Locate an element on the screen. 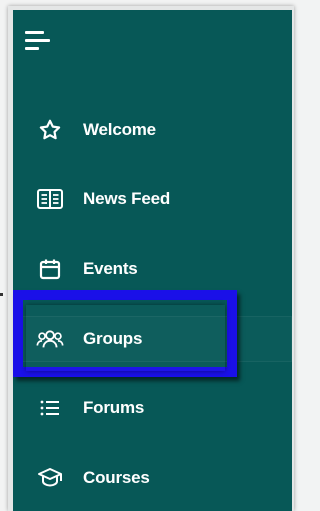 The width and height of the screenshot is (320, 511). sidebar-item-label: Courses is located at coordinates (116, 477).